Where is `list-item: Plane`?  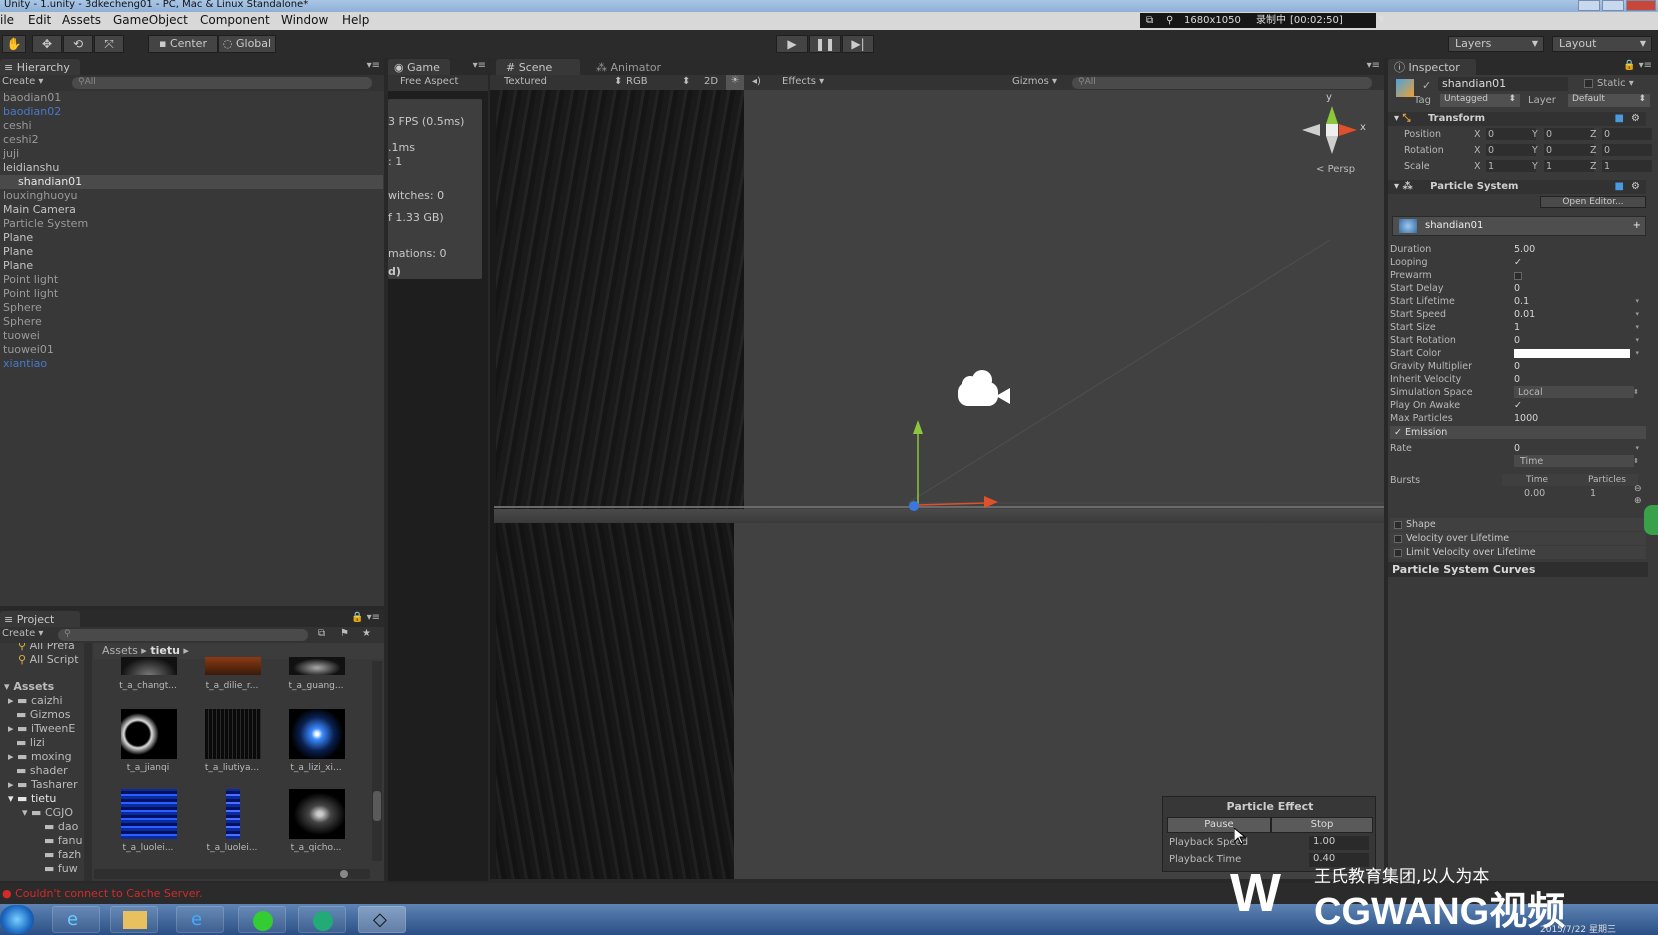 list-item: Plane is located at coordinates (191, 252).